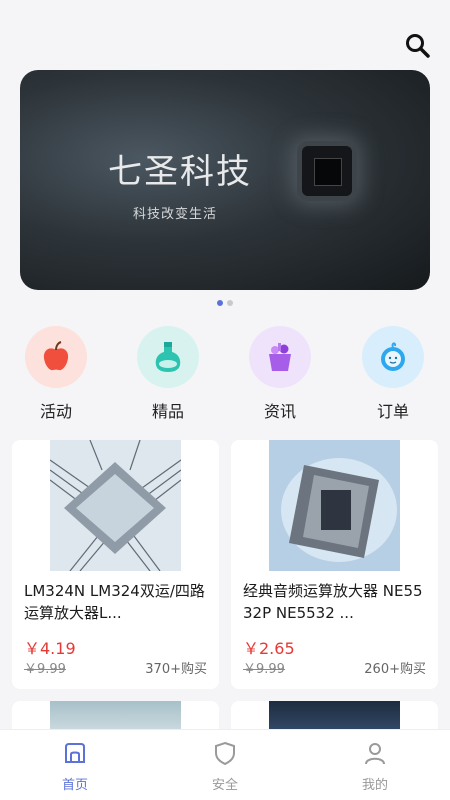  Describe the element at coordinates (279, 411) in the screenshot. I see `category-label: 资讯` at that location.